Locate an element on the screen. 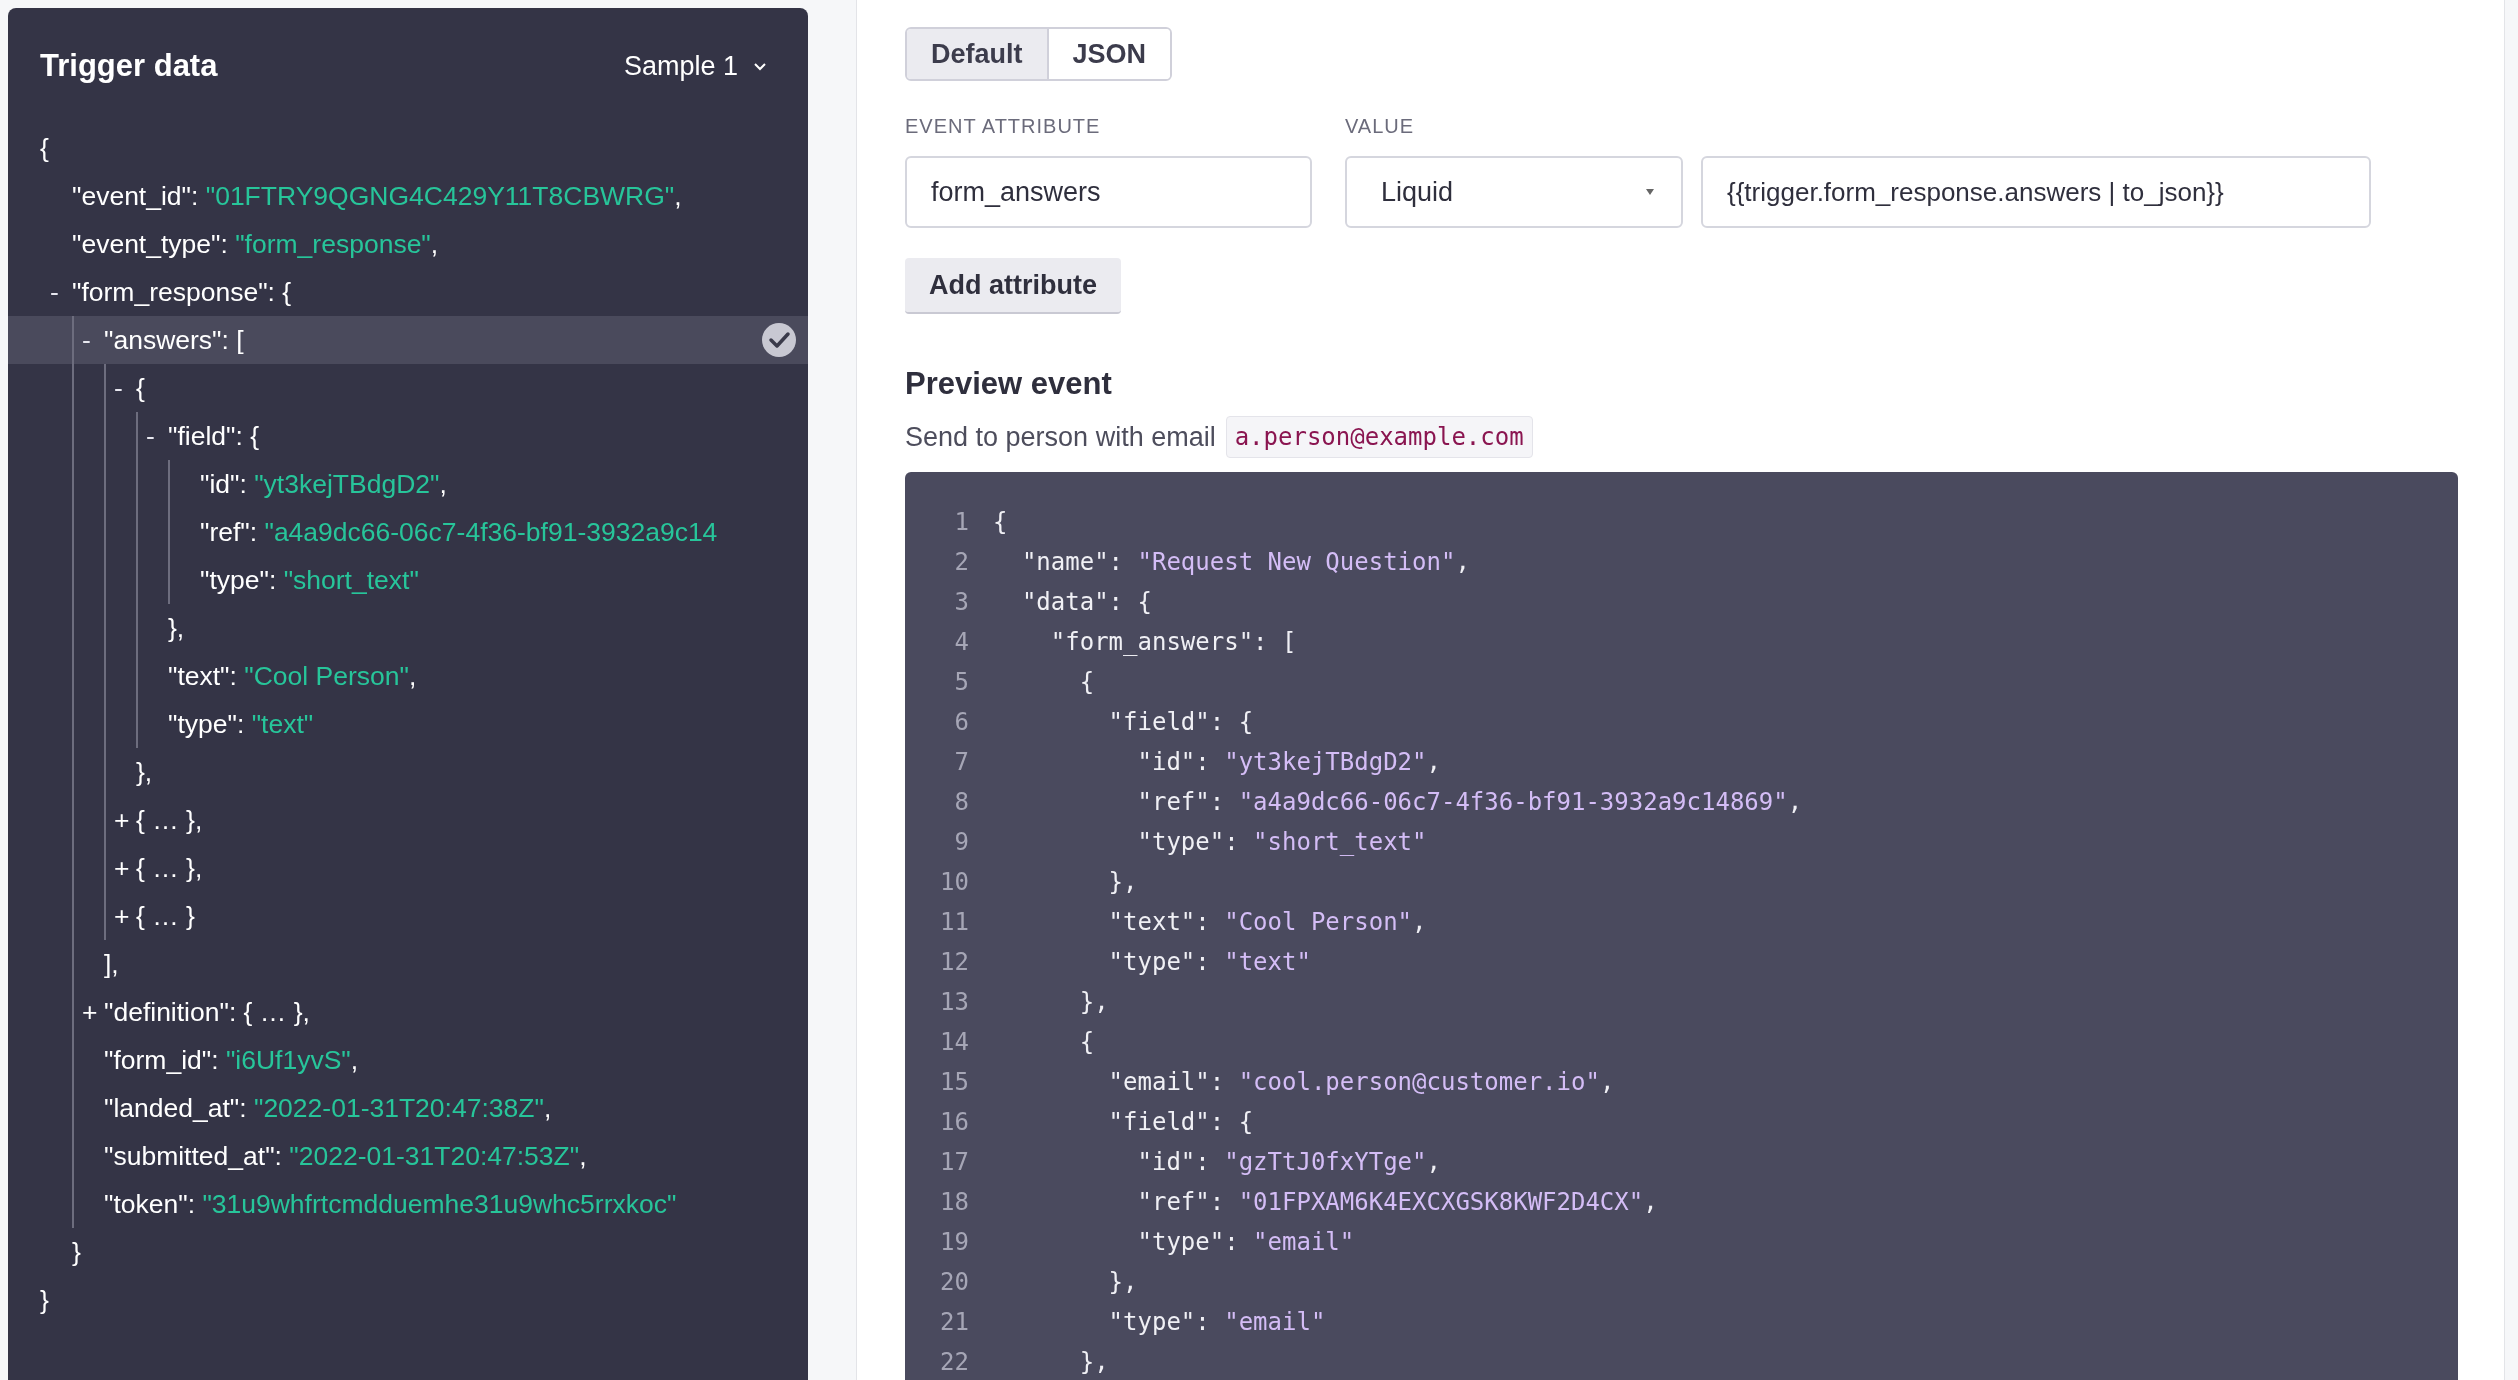  line-number: 19 is located at coordinates (954, 1242).